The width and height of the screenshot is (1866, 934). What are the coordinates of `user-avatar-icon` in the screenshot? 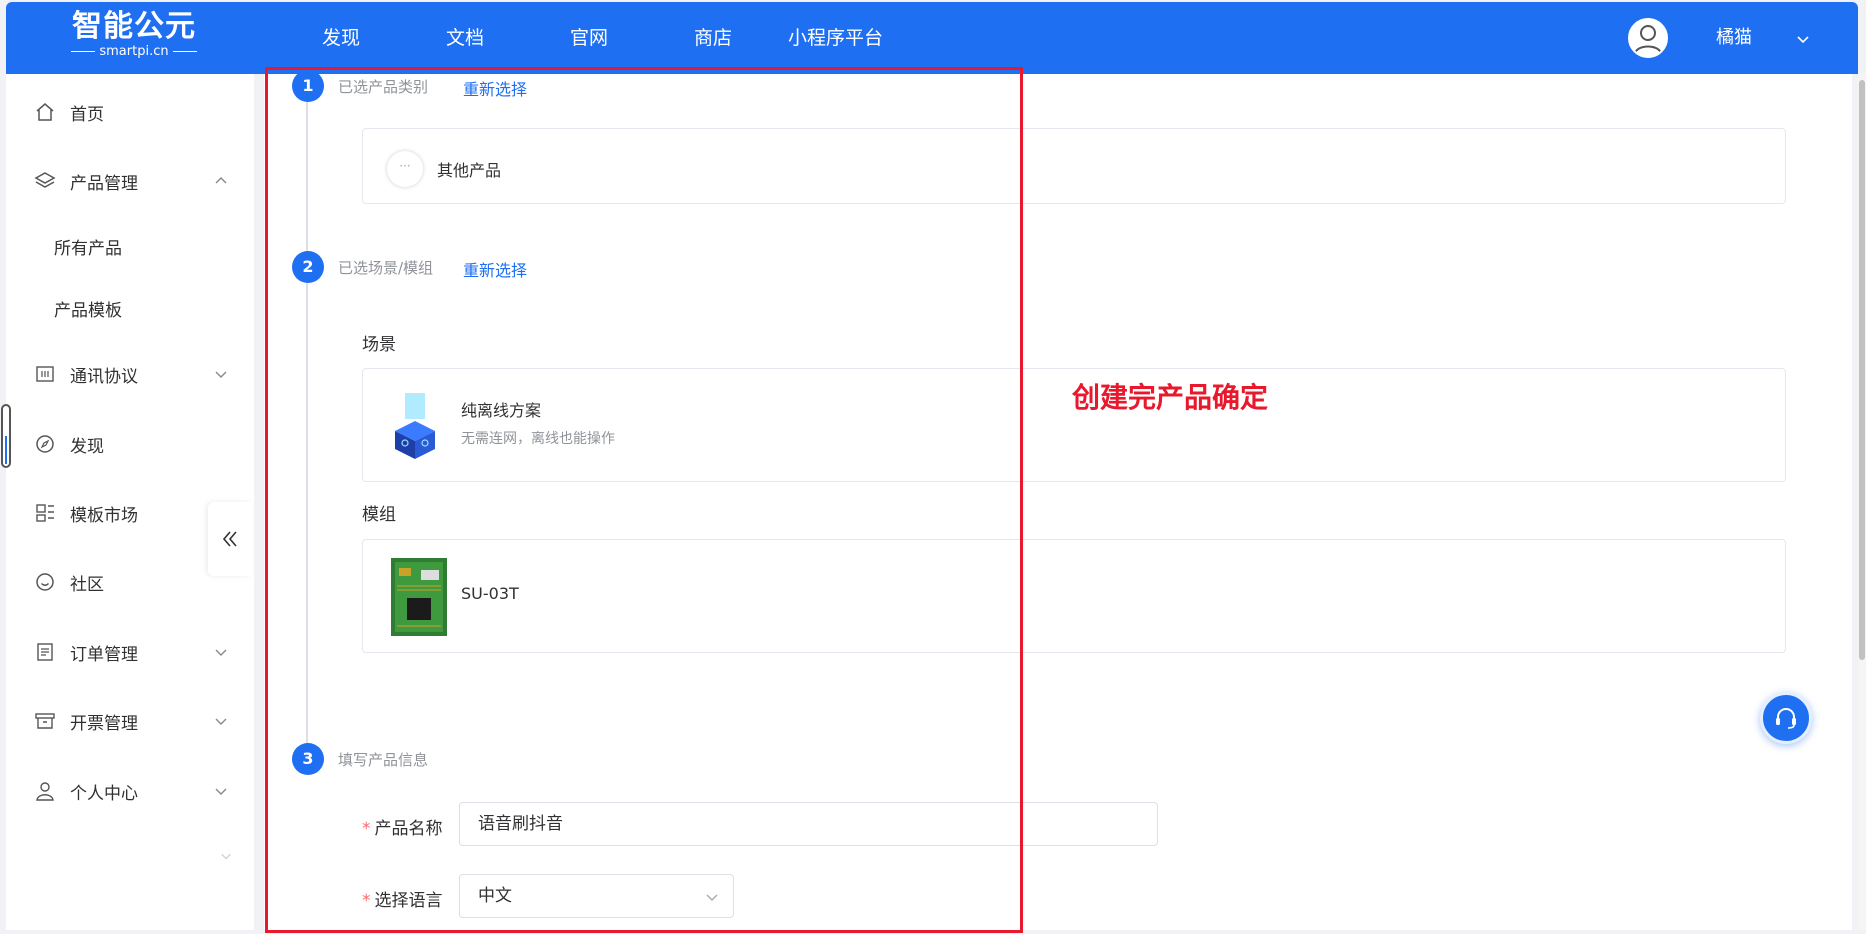 It's located at (1648, 40).